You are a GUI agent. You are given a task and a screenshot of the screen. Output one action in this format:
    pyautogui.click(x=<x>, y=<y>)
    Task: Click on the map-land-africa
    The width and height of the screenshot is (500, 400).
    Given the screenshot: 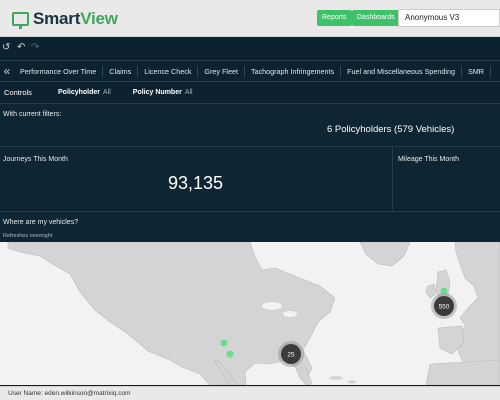 What is the action you would take?
    pyautogui.click(x=462, y=372)
    